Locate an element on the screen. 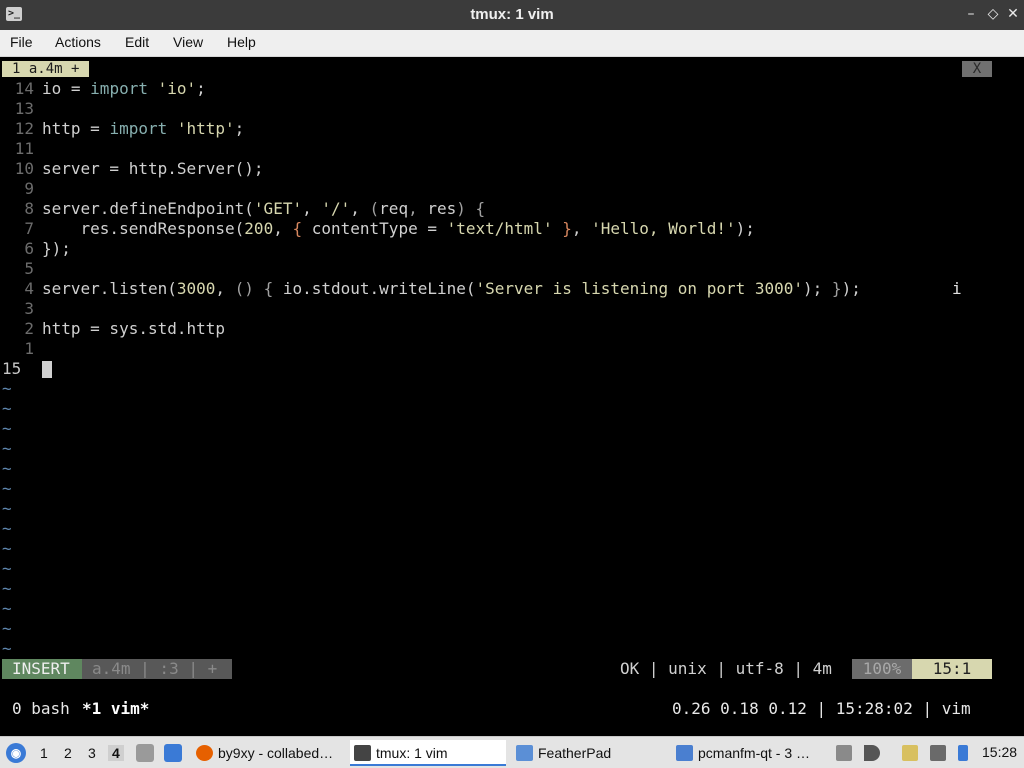  vim-file-format: OK | unix | utf-8 | 4m is located at coordinates (726, 668).